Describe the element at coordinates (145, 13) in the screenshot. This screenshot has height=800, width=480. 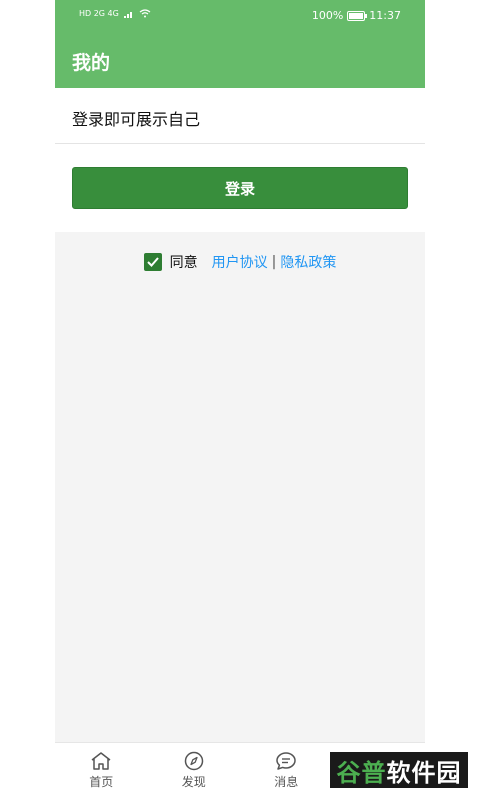
I see `wifi-icon` at that location.